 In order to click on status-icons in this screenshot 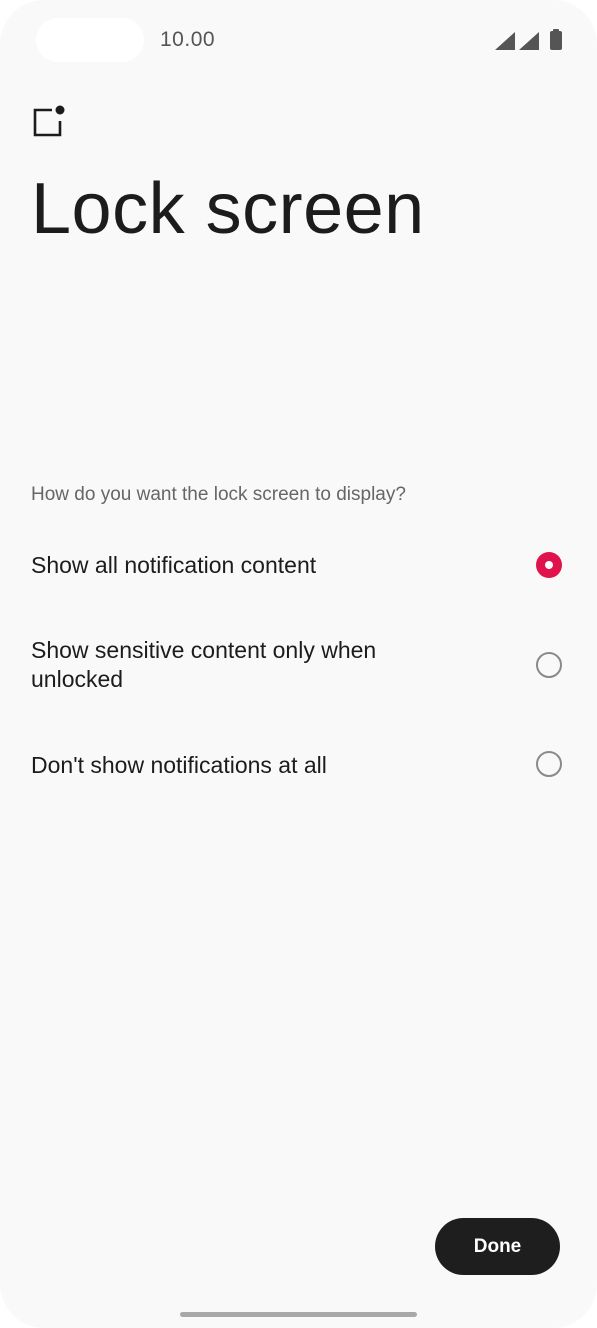, I will do `click(528, 39)`.